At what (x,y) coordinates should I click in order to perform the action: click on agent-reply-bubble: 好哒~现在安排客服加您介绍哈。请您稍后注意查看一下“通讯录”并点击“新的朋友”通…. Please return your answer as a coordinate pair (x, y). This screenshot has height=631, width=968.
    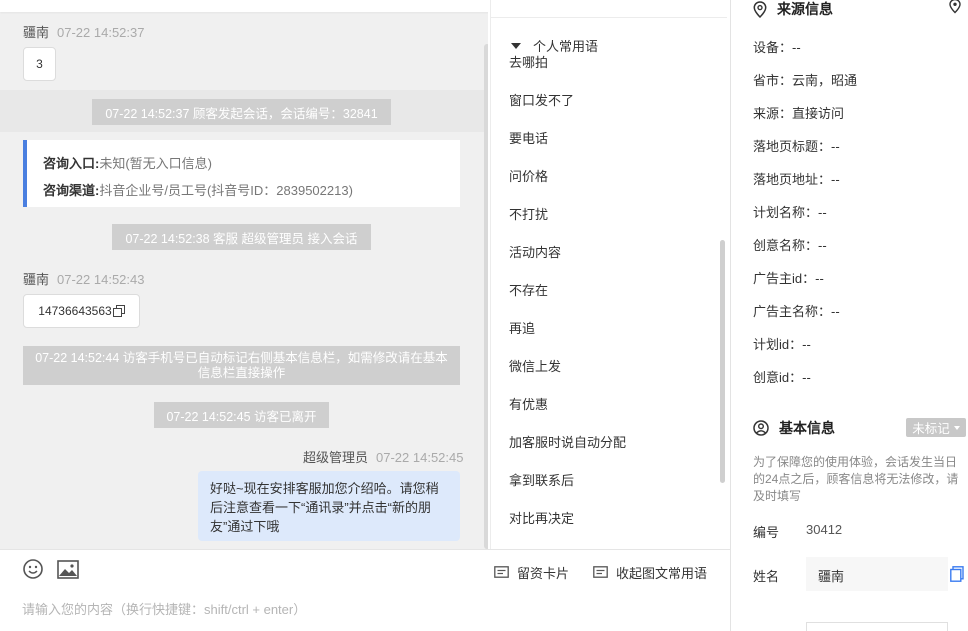
    Looking at the image, I should click on (329, 506).